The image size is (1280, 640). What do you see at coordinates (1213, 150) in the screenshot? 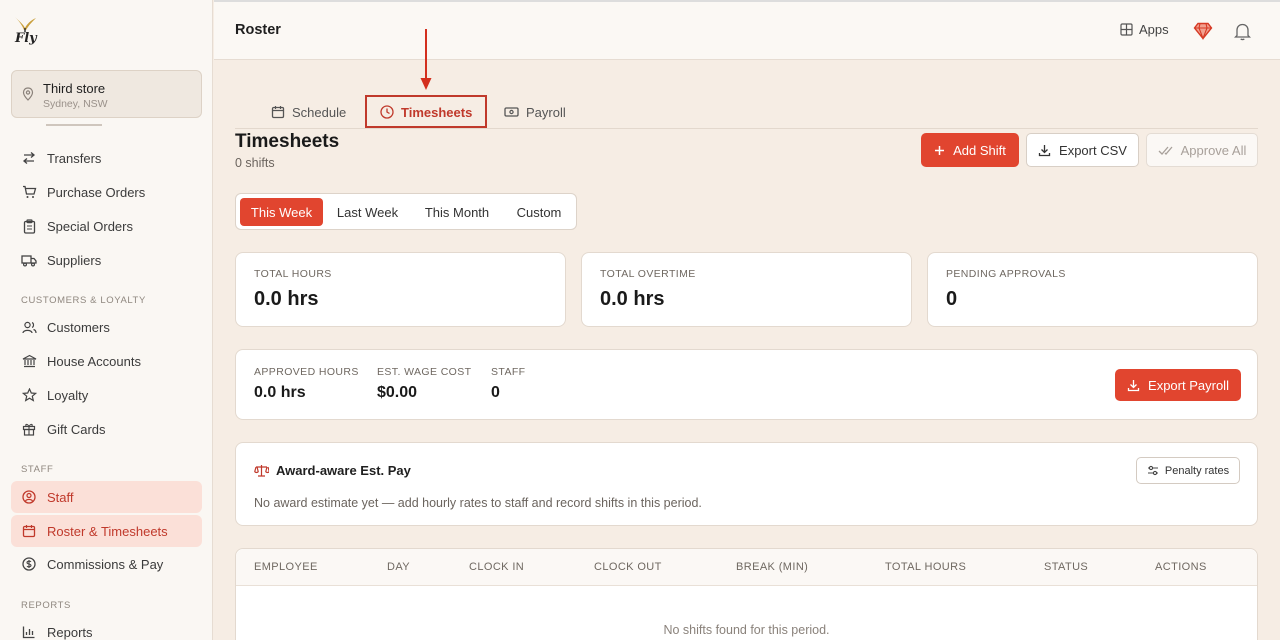
I see `approve-all-label: Approve All` at bounding box center [1213, 150].